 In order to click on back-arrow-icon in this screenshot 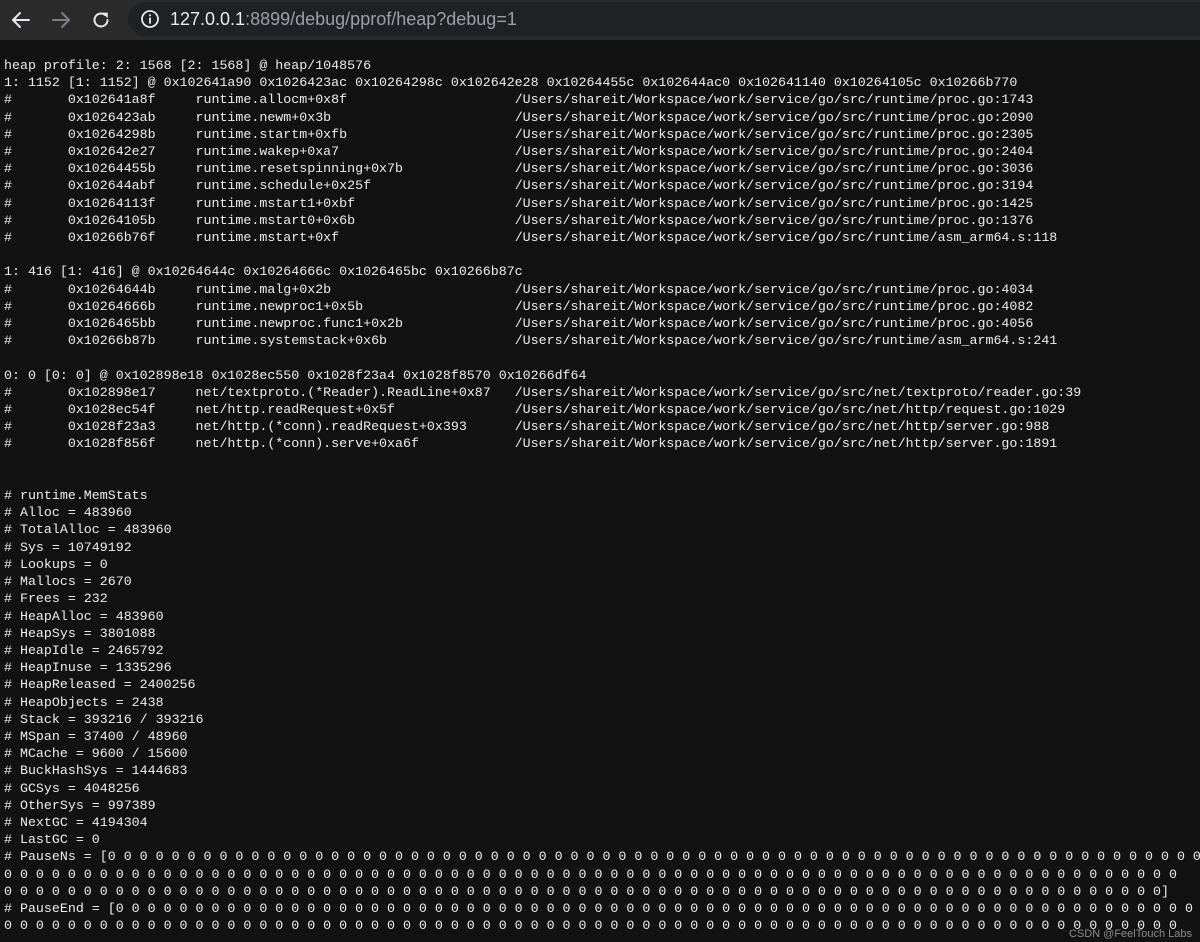, I will do `click(21, 20)`.